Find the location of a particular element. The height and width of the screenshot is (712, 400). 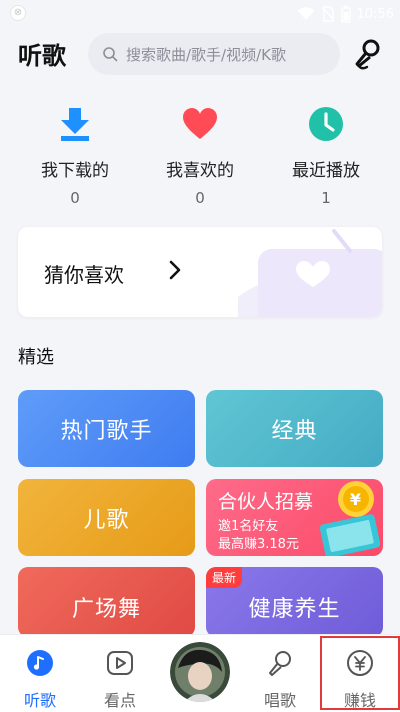

clock-icon is located at coordinates (326, 124).